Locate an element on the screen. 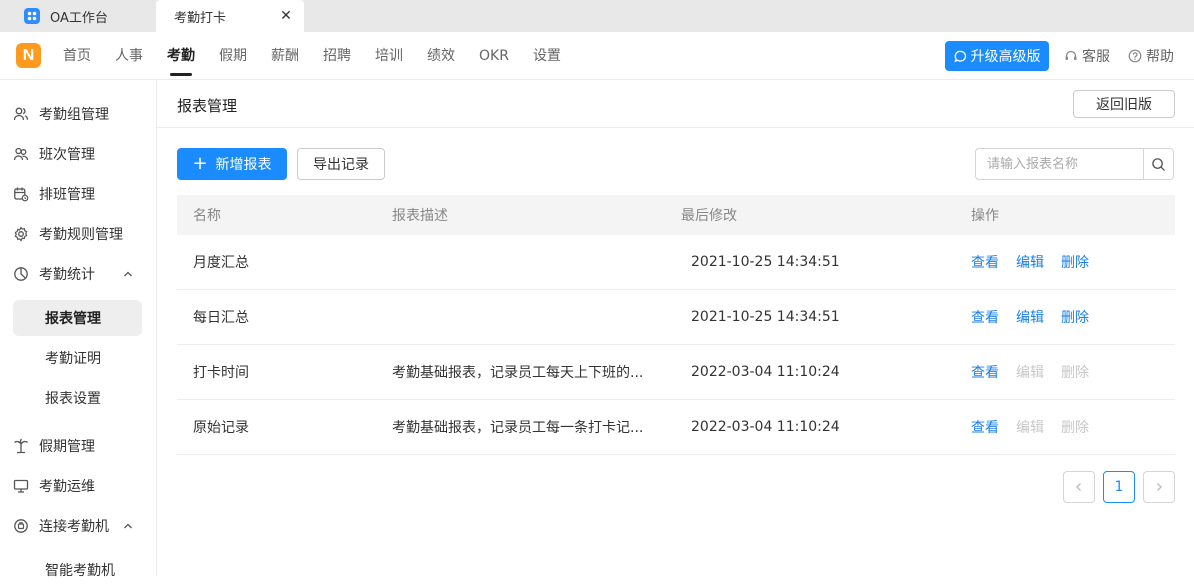 Image resolution: width=1194 pixels, height=588 pixels. sidebar-item-label: 考勤统计 is located at coordinates (67, 275).